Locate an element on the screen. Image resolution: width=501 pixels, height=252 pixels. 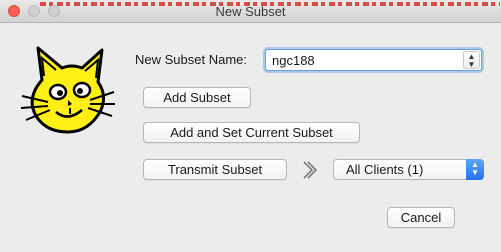
title-bar: New Subset is located at coordinates (250, 11).